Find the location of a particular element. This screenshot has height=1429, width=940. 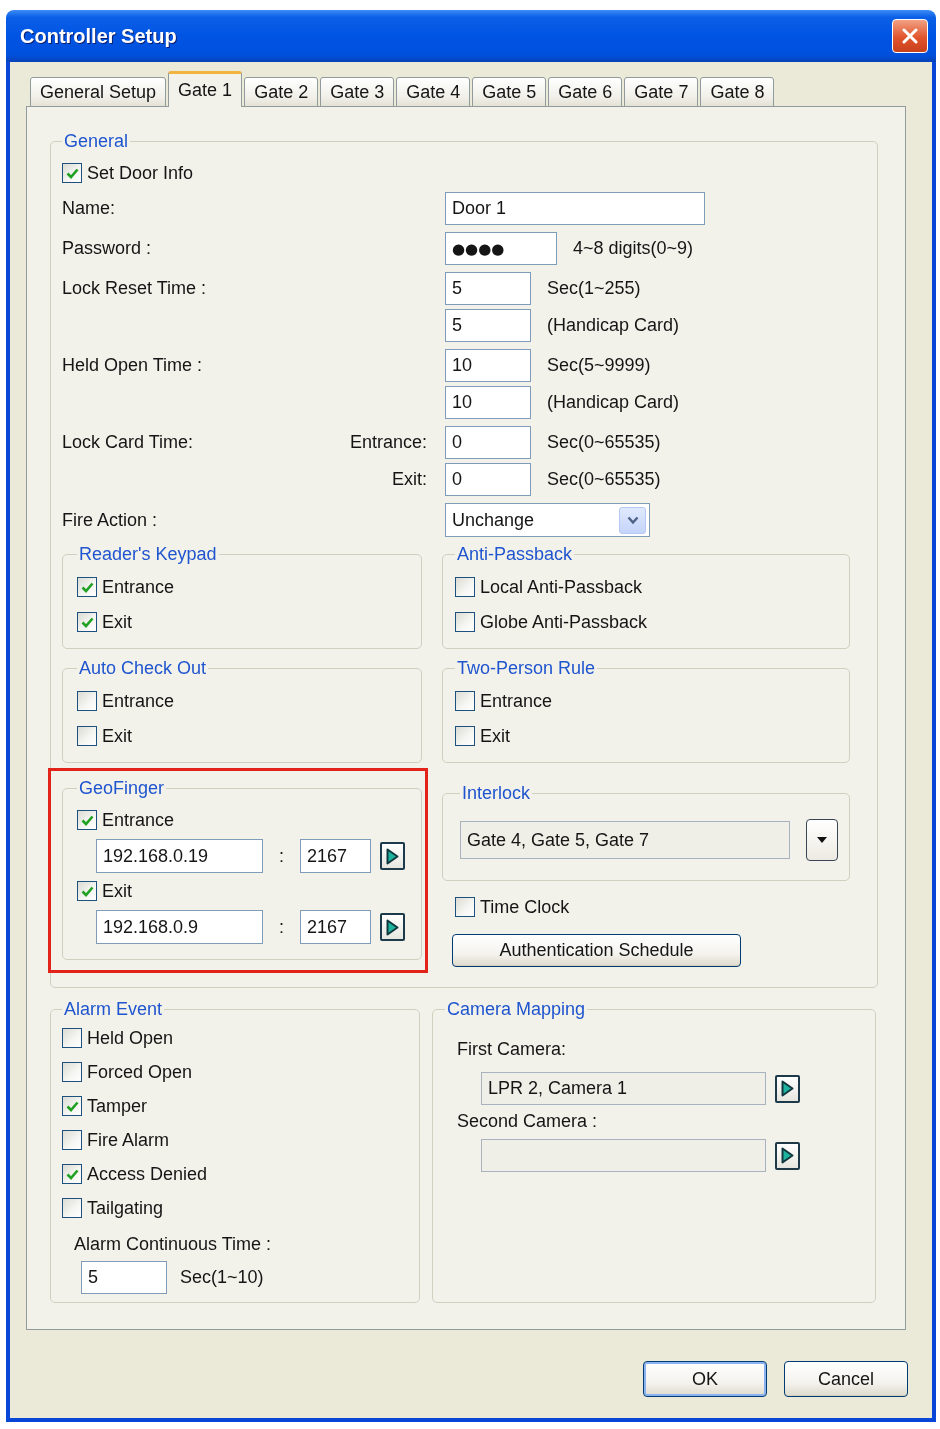

field-hint: Sec(1~255) is located at coordinates (594, 288).